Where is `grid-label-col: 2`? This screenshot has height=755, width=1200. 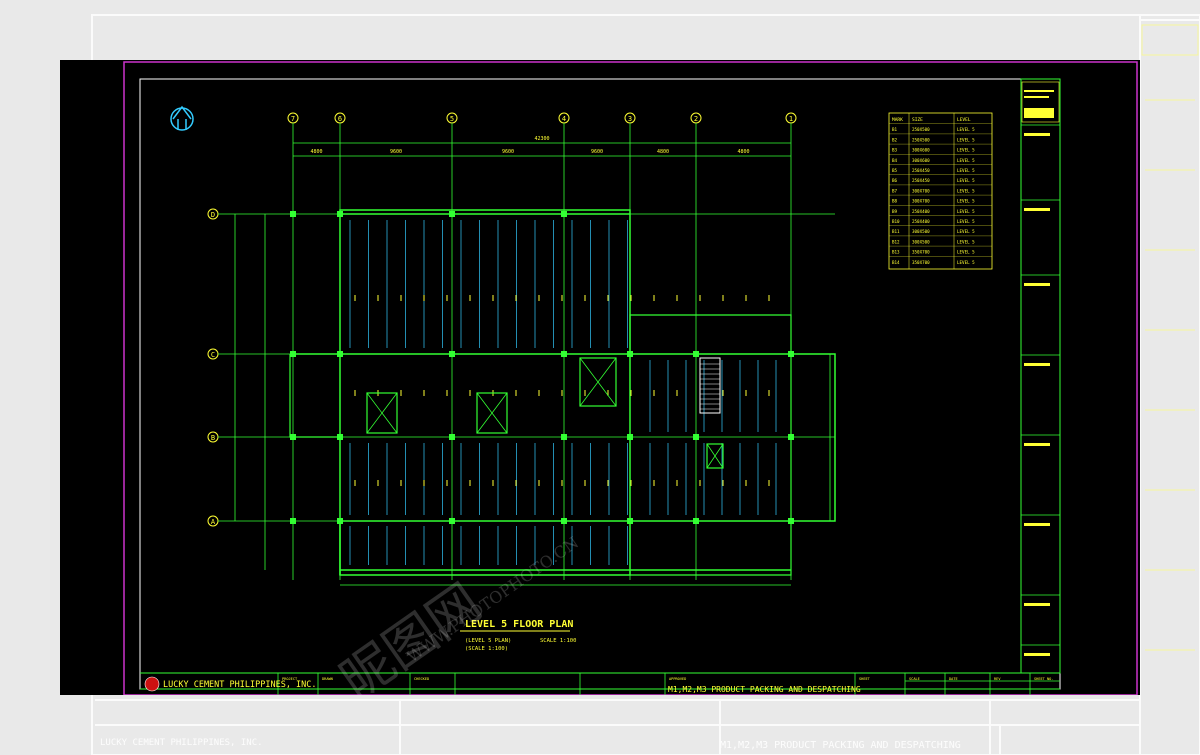
grid-label-col: 2 is located at coordinates (696, 119).